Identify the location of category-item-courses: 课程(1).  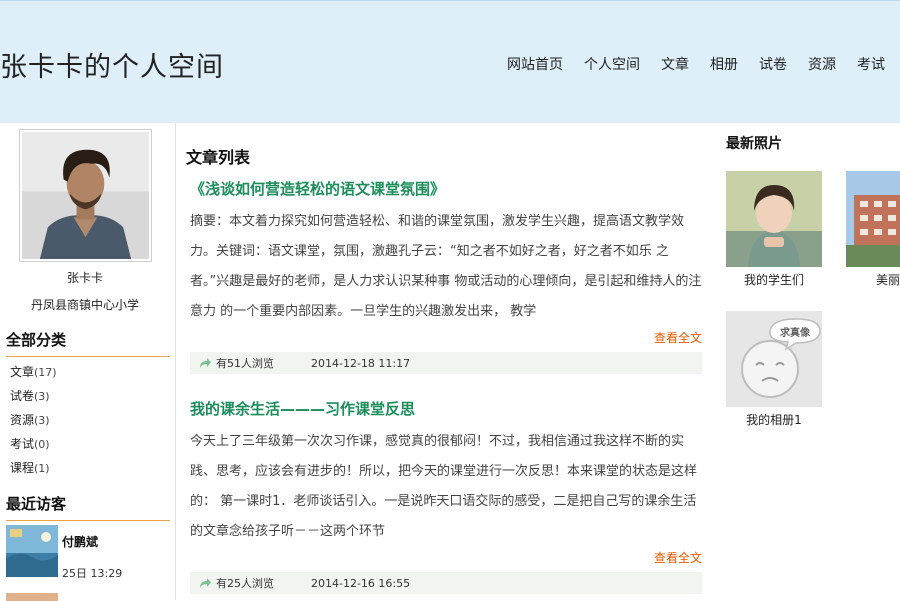
(33, 468).